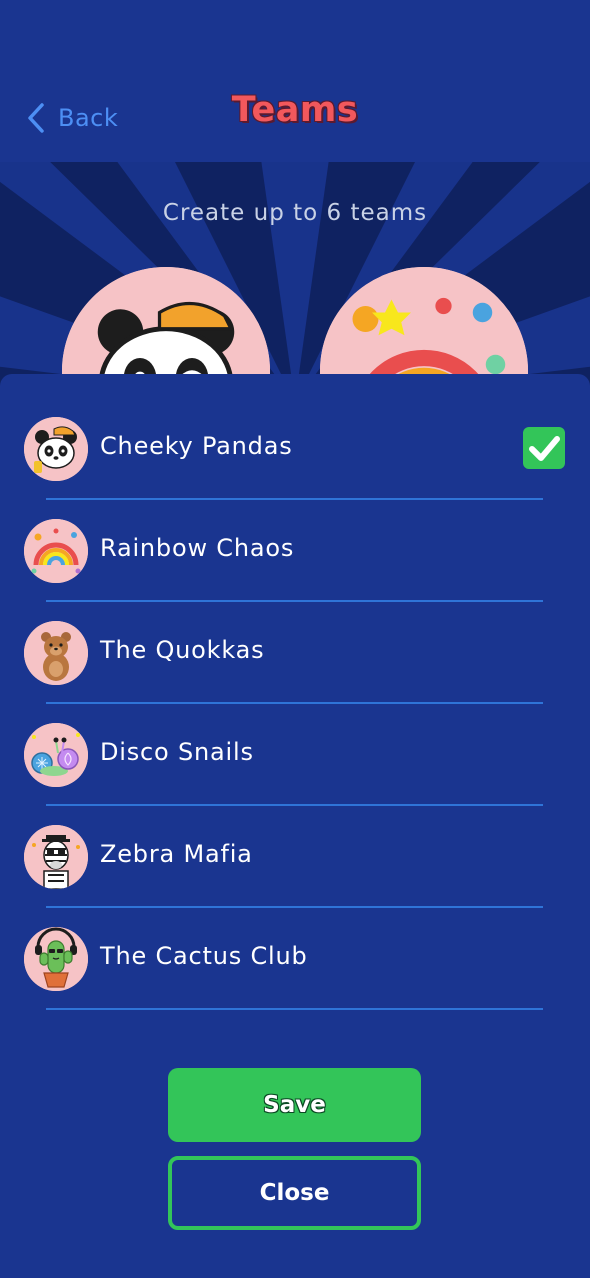 This screenshot has width=590, height=1278. What do you see at coordinates (177, 752) in the screenshot?
I see `team-name: Disco Snails` at bounding box center [177, 752].